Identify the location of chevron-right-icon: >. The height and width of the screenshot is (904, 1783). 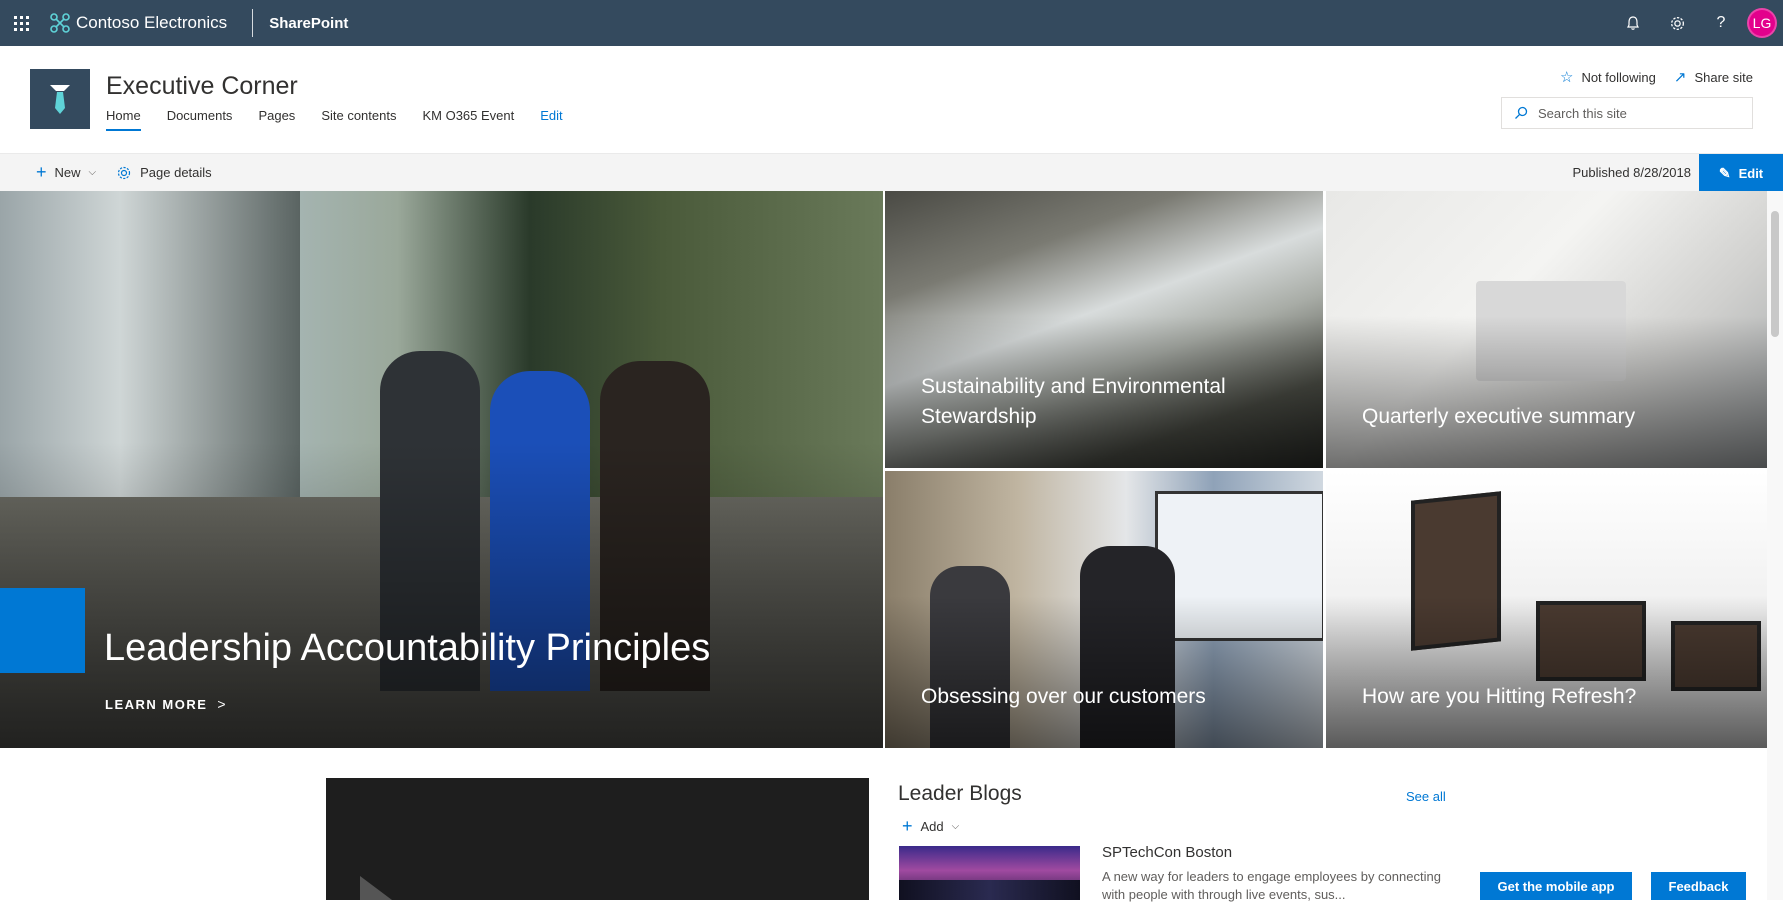
(222, 704).